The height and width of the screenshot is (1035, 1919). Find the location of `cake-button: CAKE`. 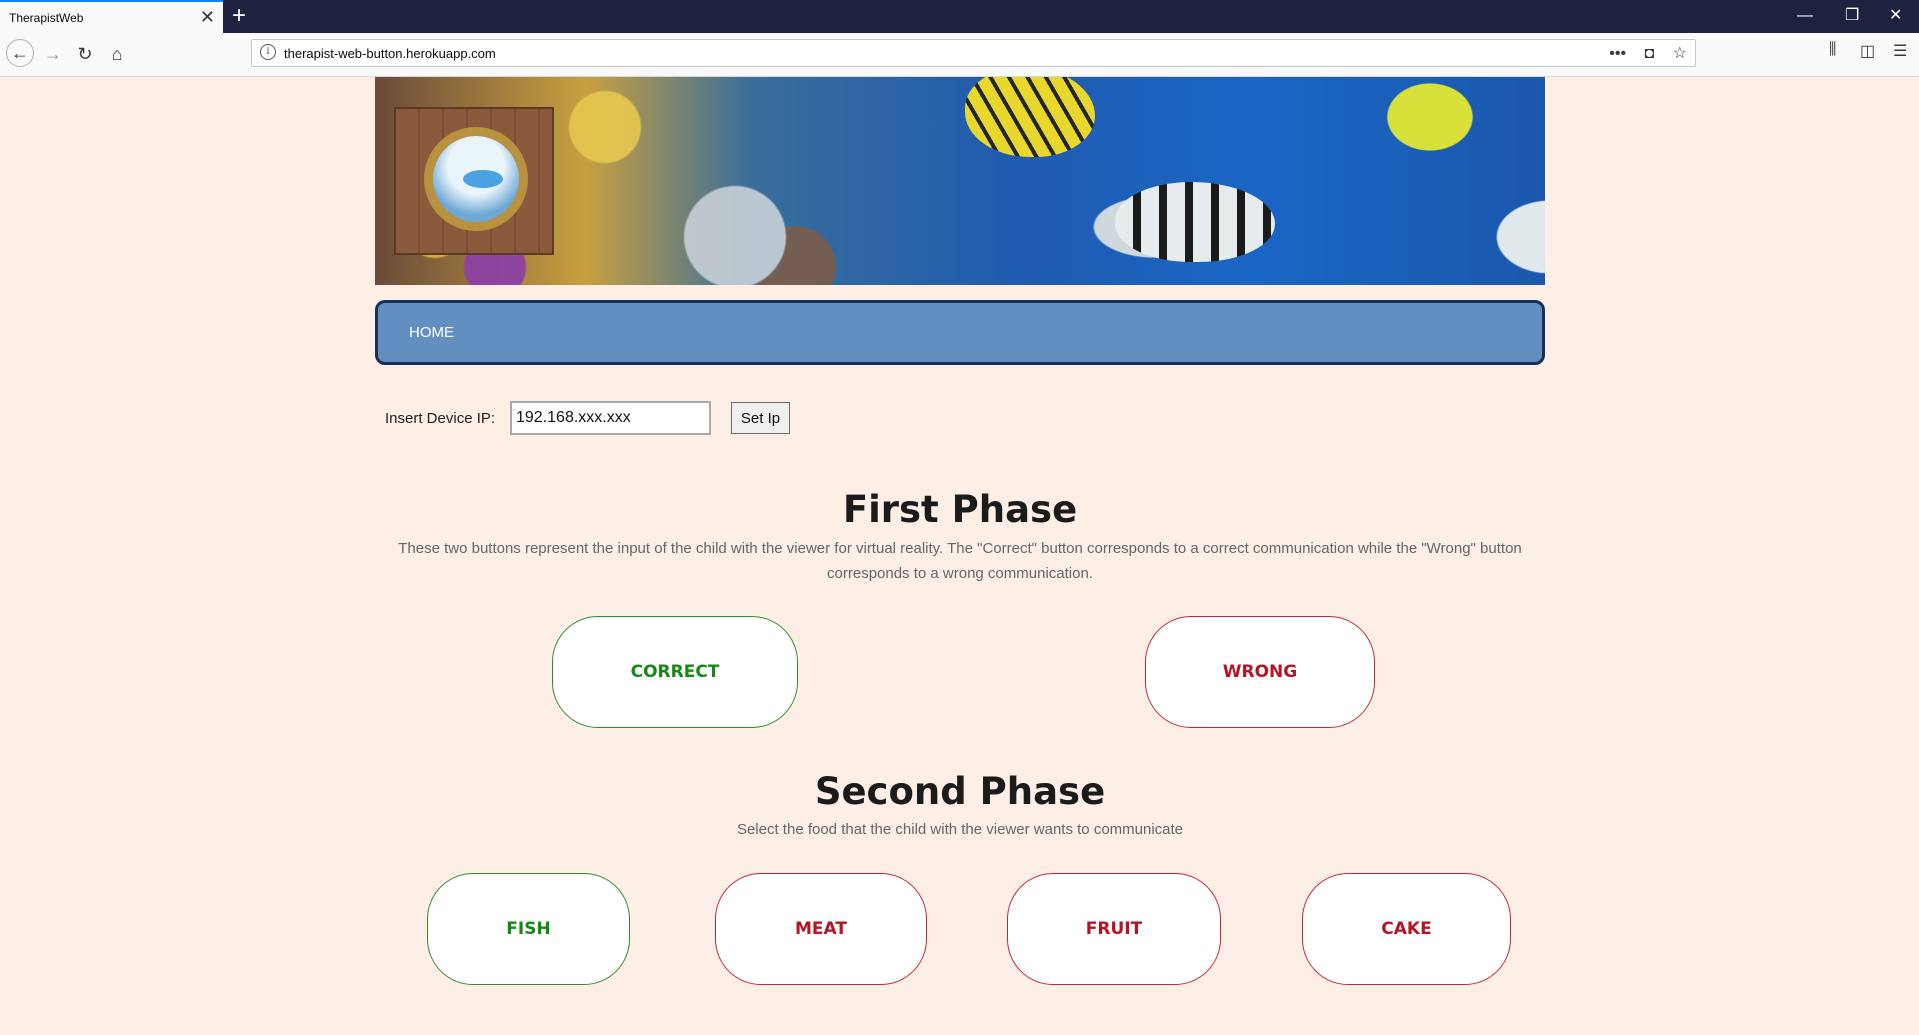

cake-button: CAKE is located at coordinates (1406, 929).